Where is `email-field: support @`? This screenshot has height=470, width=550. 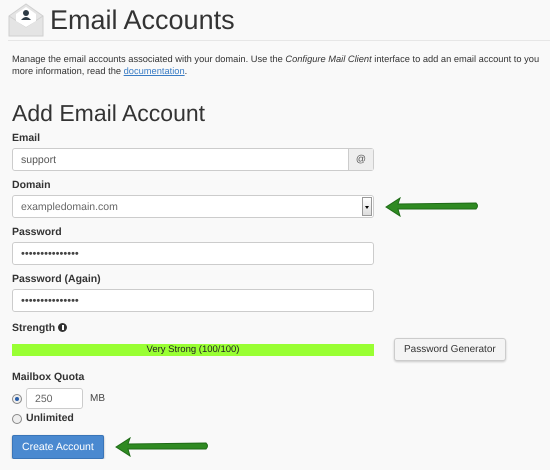 email-field: support @ is located at coordinates (193, 159).